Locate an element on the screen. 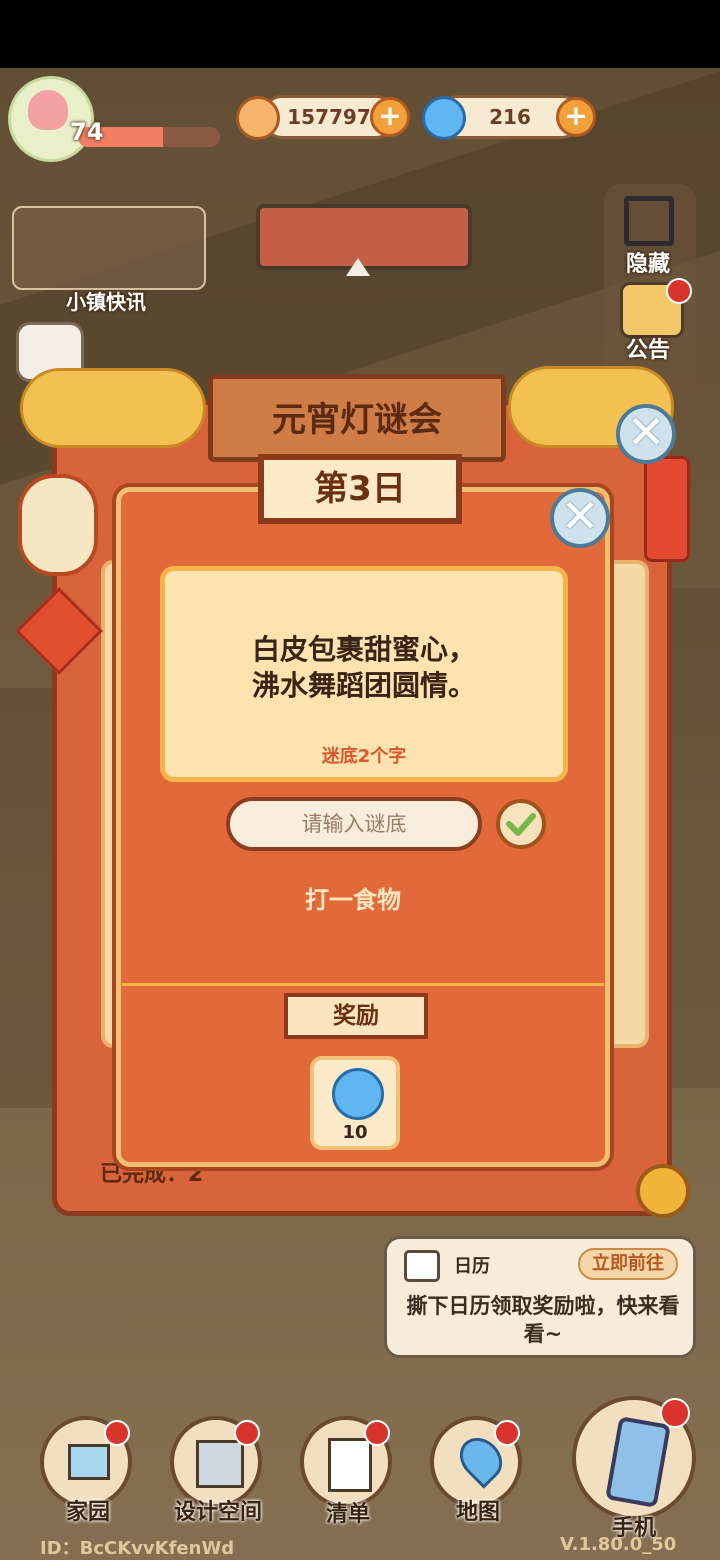 The image size is (720, 1560). hide-icon is located at coordinates (649, 221).